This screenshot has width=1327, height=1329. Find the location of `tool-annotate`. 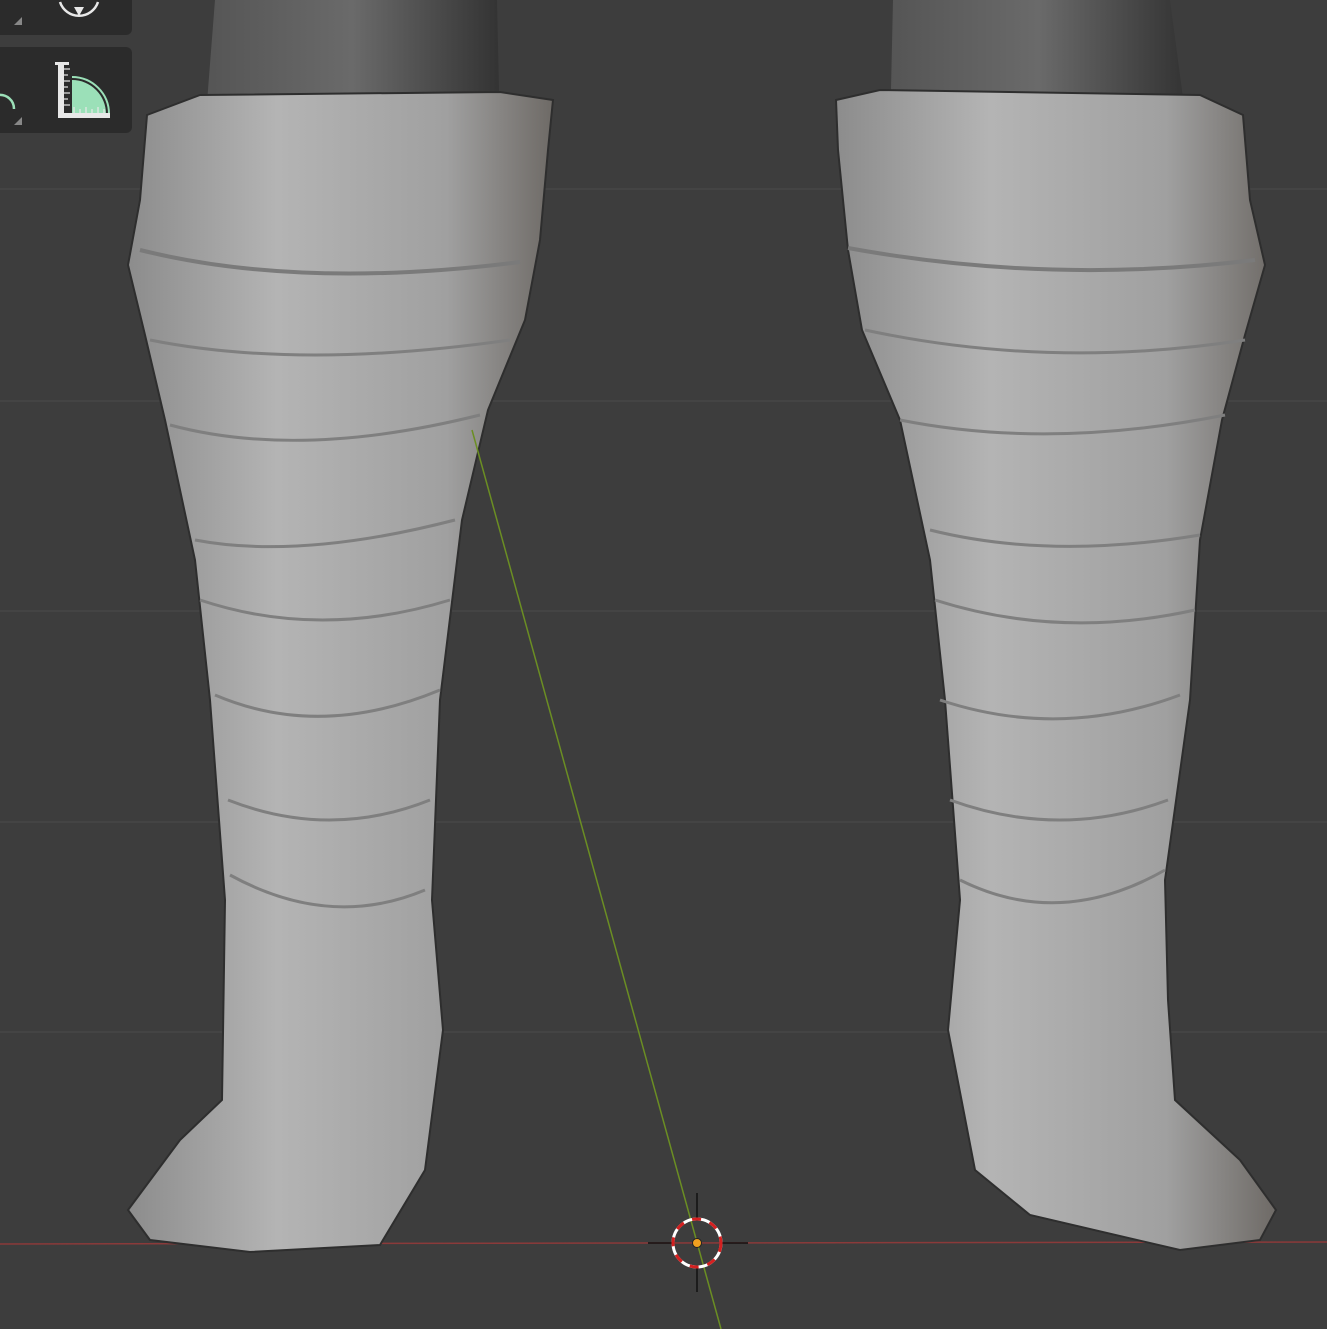

tool-annotate is located at coordinates (15, 90).